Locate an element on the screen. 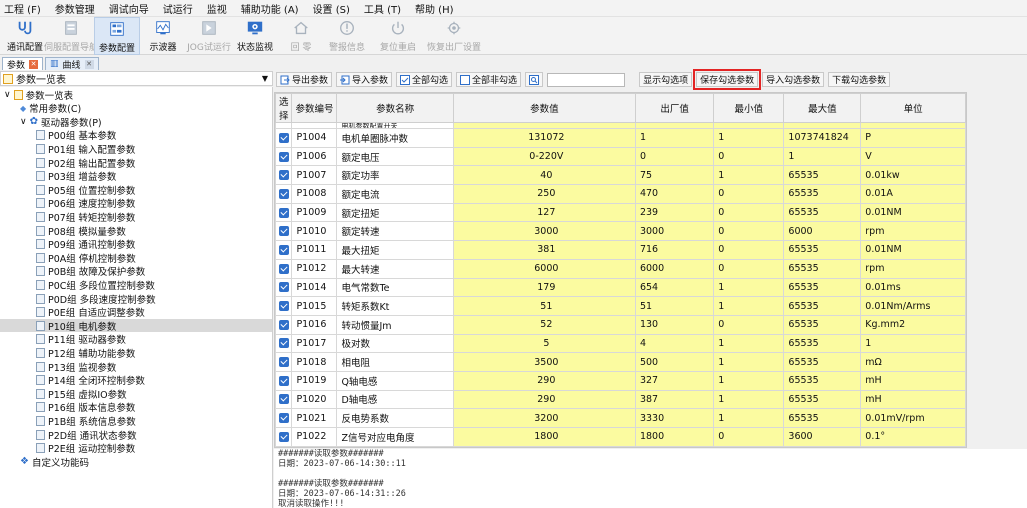 Image resolution: width=1027 pixels, height=508 pixels. tree-item: ◆ 常用参数(C) is located at coordinates (50, 109).